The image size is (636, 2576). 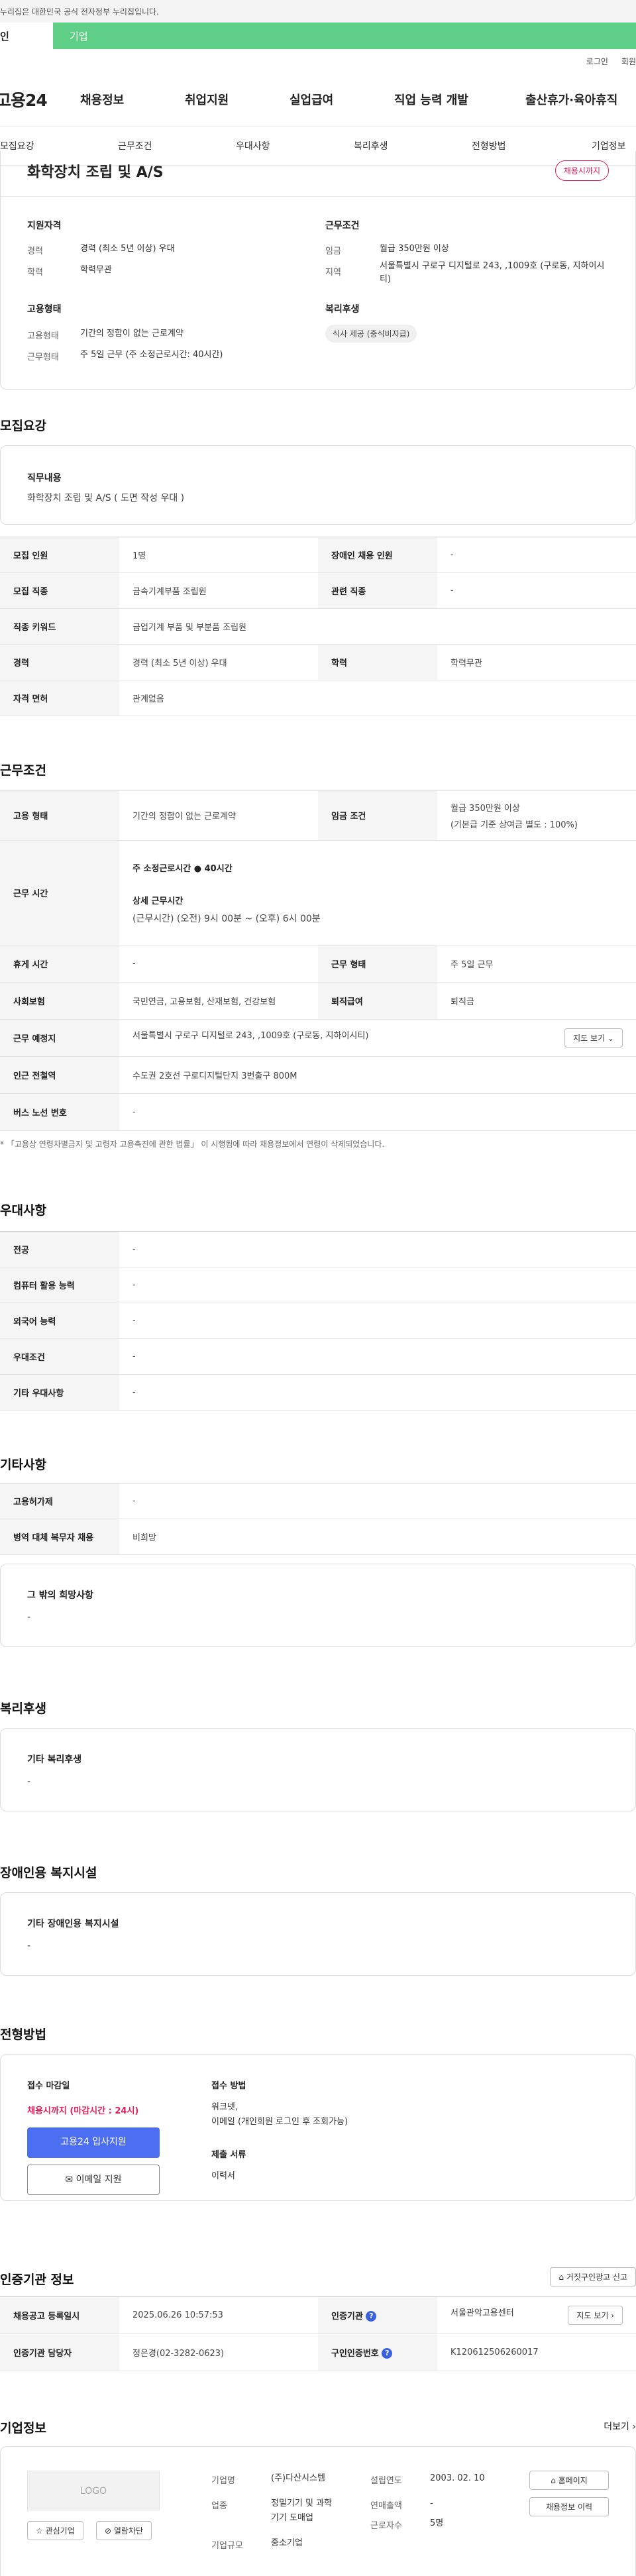 What do you see at coordinates (253, 145) in the screenshot?
I see `anchor-preference: 우대사항` at bounding box center [253, 145].